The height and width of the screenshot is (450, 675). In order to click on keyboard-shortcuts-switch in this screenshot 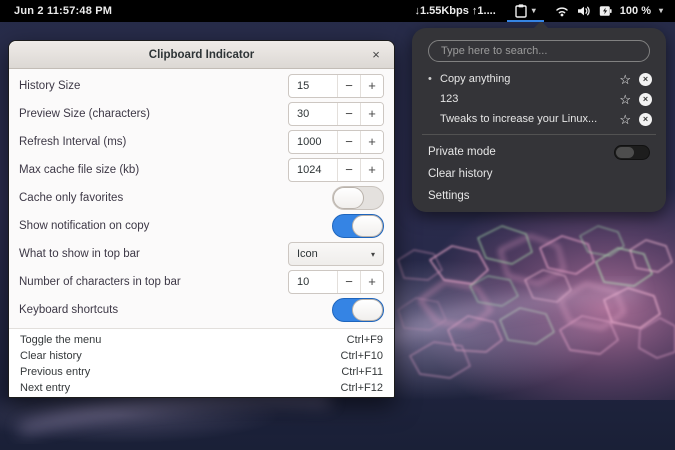, I will do `click(358, 310)`.